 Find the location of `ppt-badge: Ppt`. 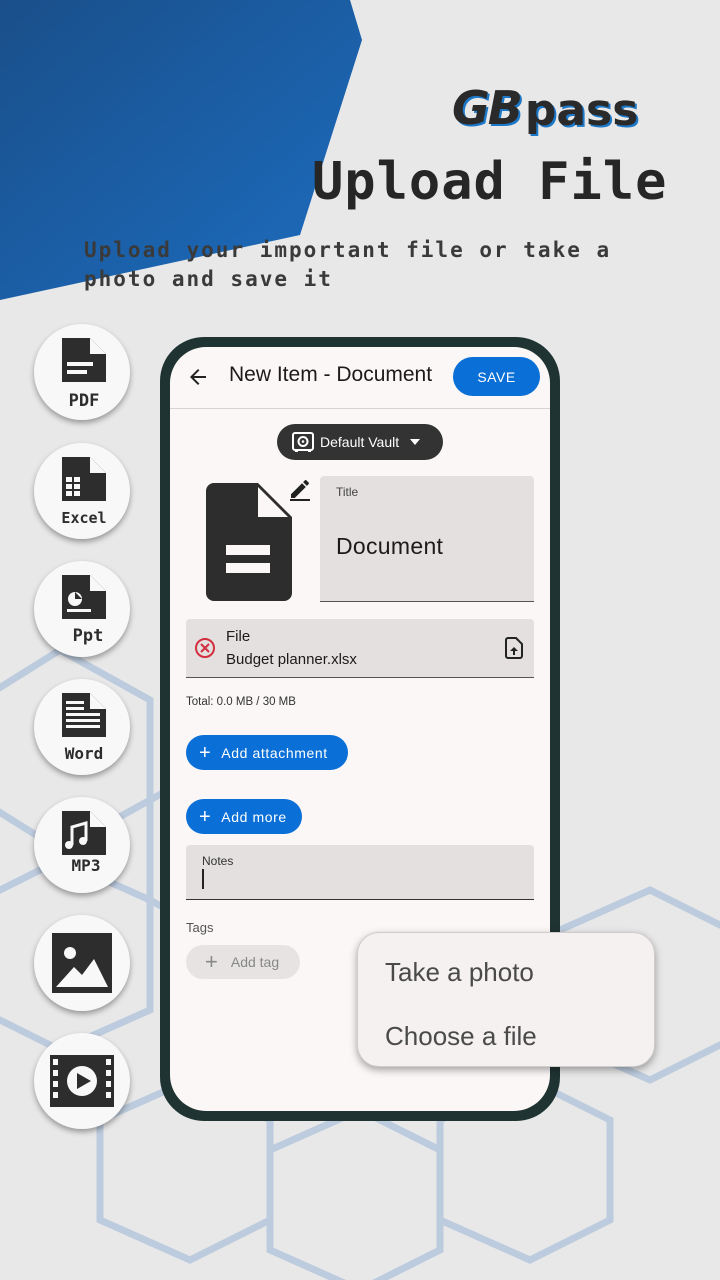

ppt-badge: Ppt is located at coordinates (82, 609).